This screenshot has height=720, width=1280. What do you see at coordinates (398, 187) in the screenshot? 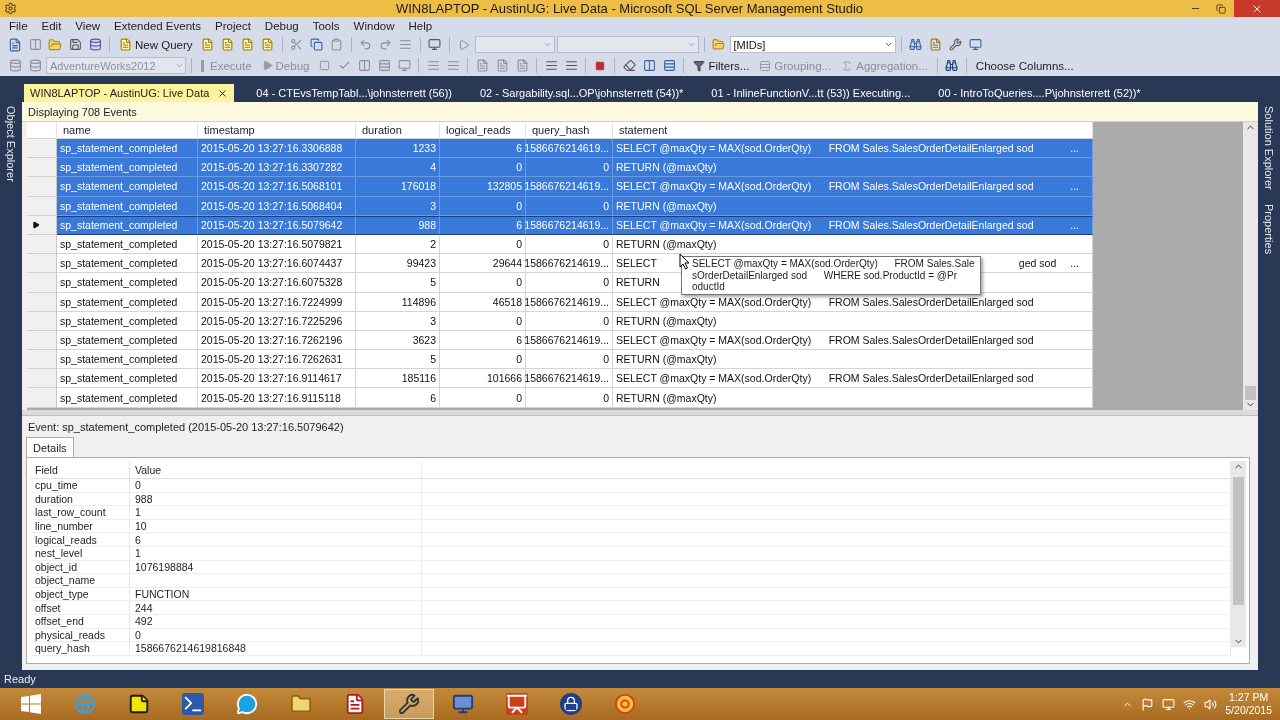
I see `table-cell: 176018` at bounding box center [398, 187].